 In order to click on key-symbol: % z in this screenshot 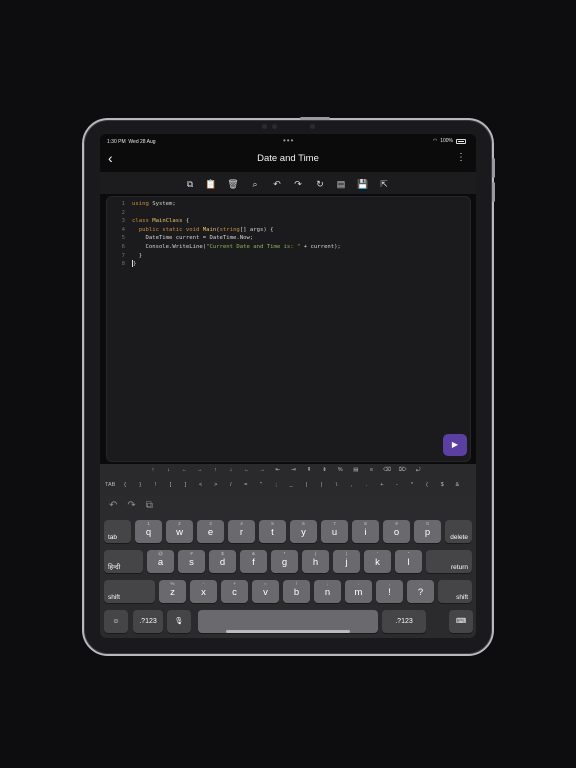, I will do `click(172, 591)`.